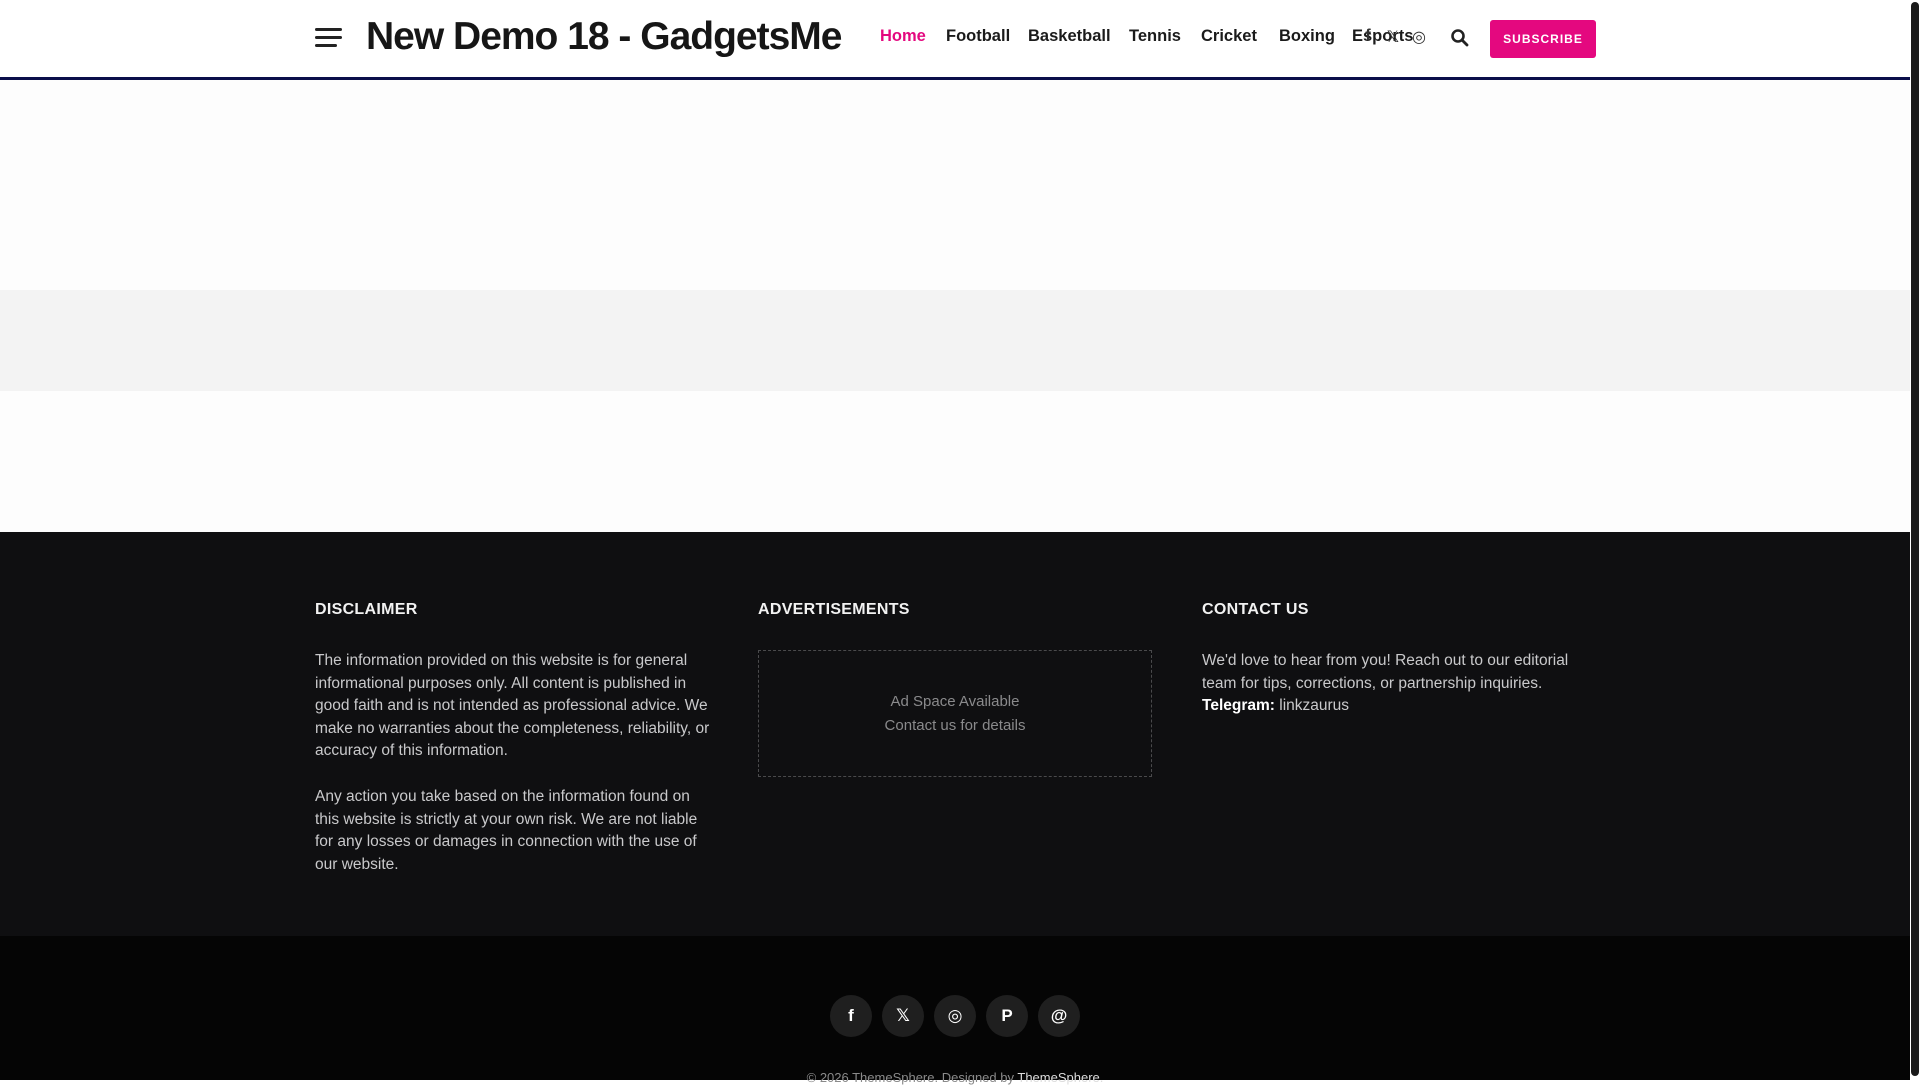 This screenshot has width=1920, height=1085. What do you see at coordinates (955, 1016) in the screenshot?
I see `footer-instagram-icon: ◎` at bounding box center [955, 1016].